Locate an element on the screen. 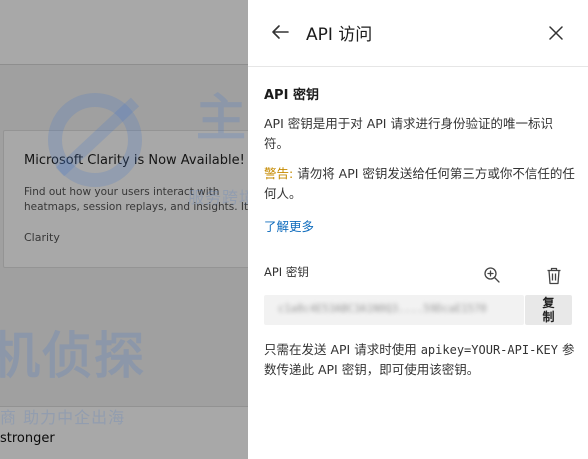 The width and height of the screenshot is (588, 459). api-key-description: API 密钥是用于对 API 请求进行身份验证的唯一标识符。 is located at coordinates (408, 133).